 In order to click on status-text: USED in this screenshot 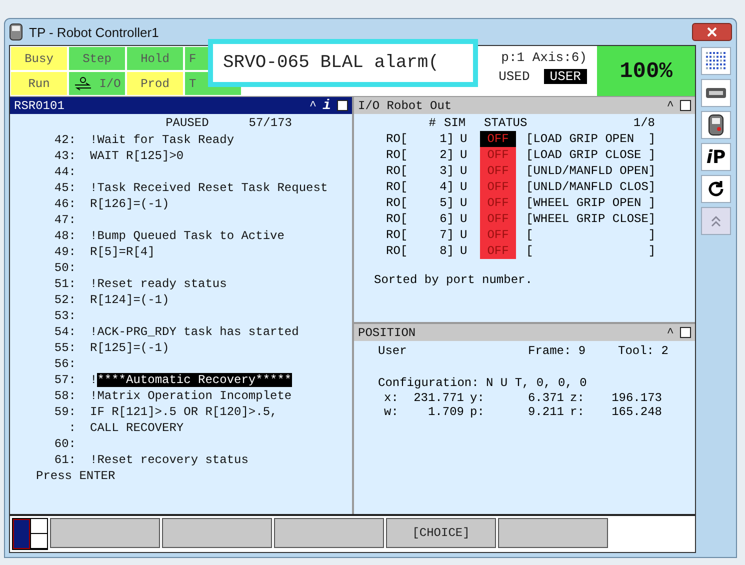, I will do `click(514, 76)`.